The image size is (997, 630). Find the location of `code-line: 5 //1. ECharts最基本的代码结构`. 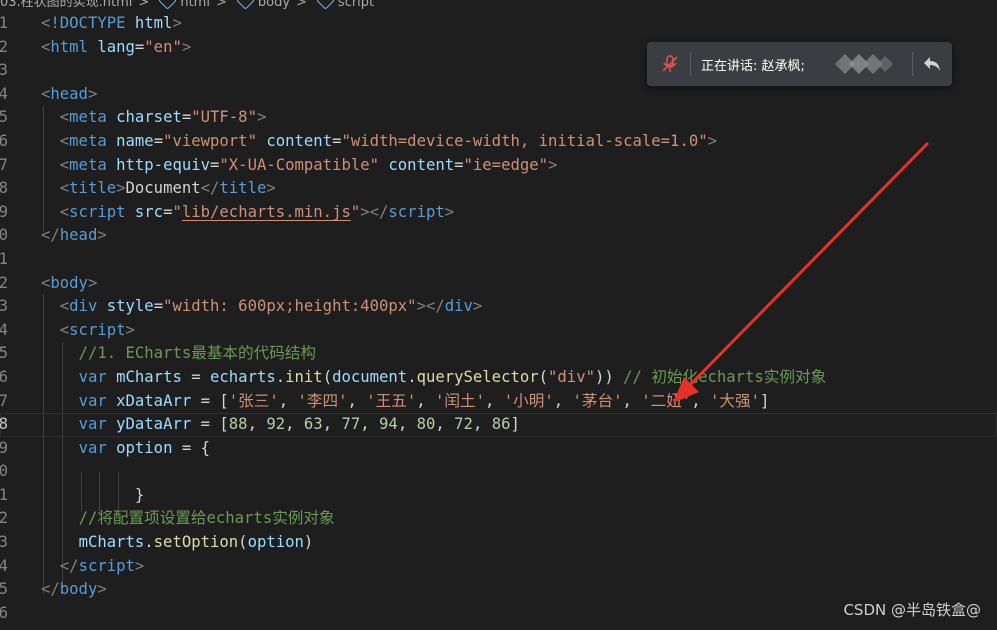

code-line: 5 //1. ECharts最基本的代码结构 is located at coordinates (498, 354).